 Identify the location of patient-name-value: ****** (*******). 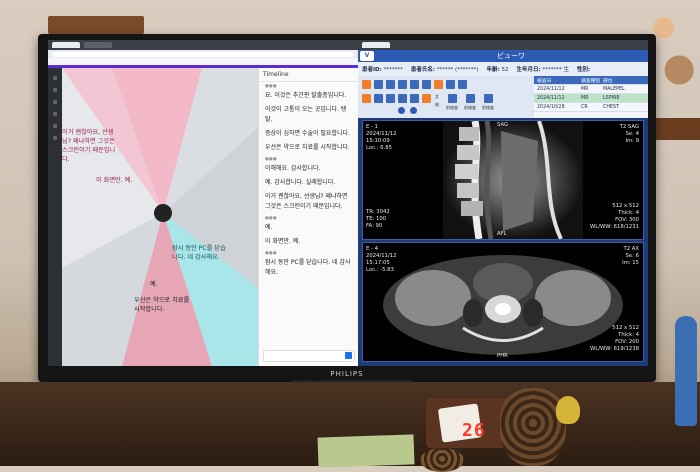
(457, 70).